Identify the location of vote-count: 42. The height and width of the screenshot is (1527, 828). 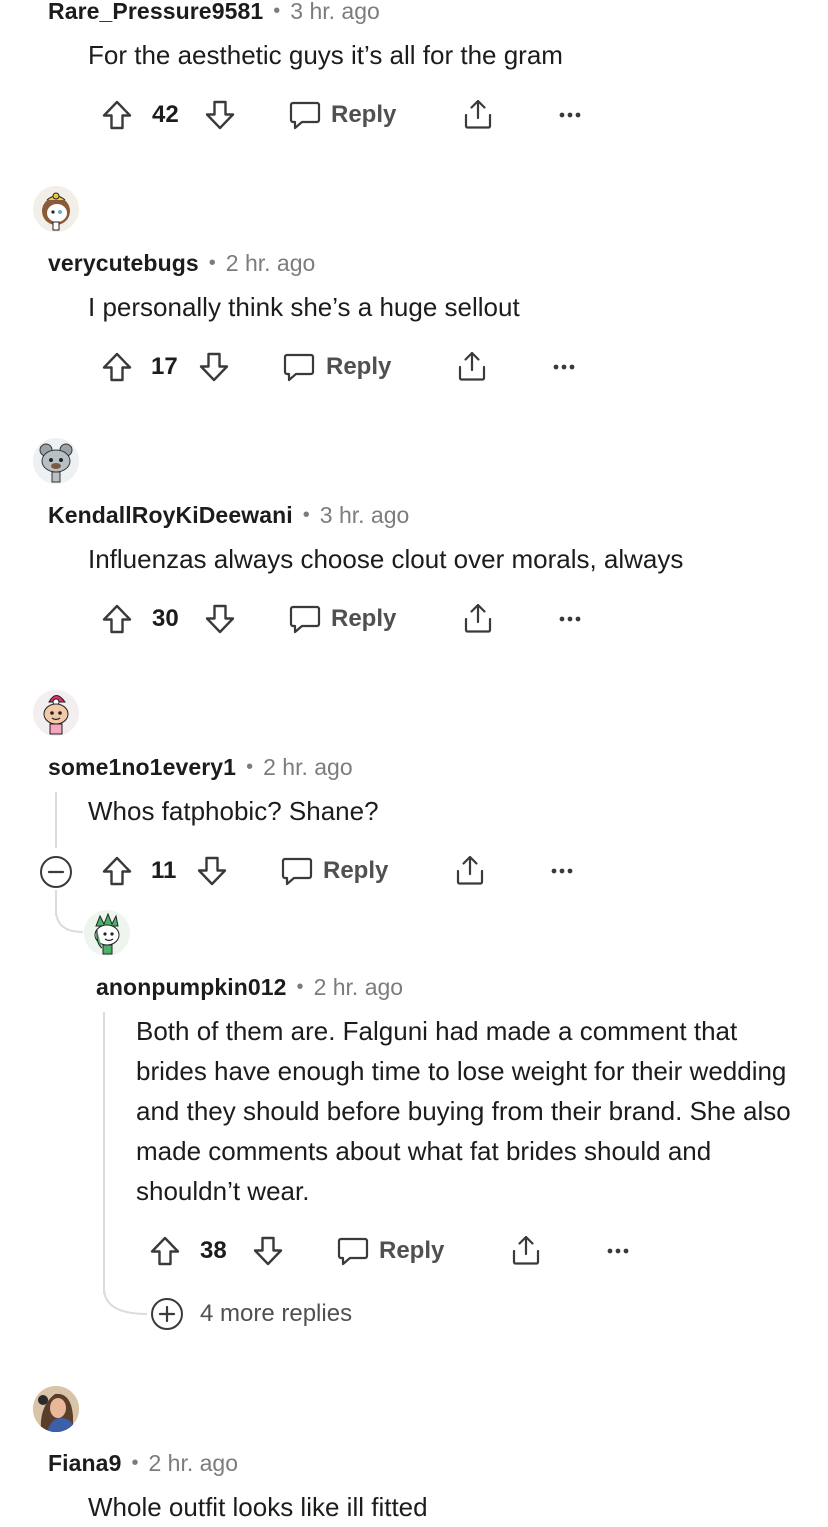
(165, 114).